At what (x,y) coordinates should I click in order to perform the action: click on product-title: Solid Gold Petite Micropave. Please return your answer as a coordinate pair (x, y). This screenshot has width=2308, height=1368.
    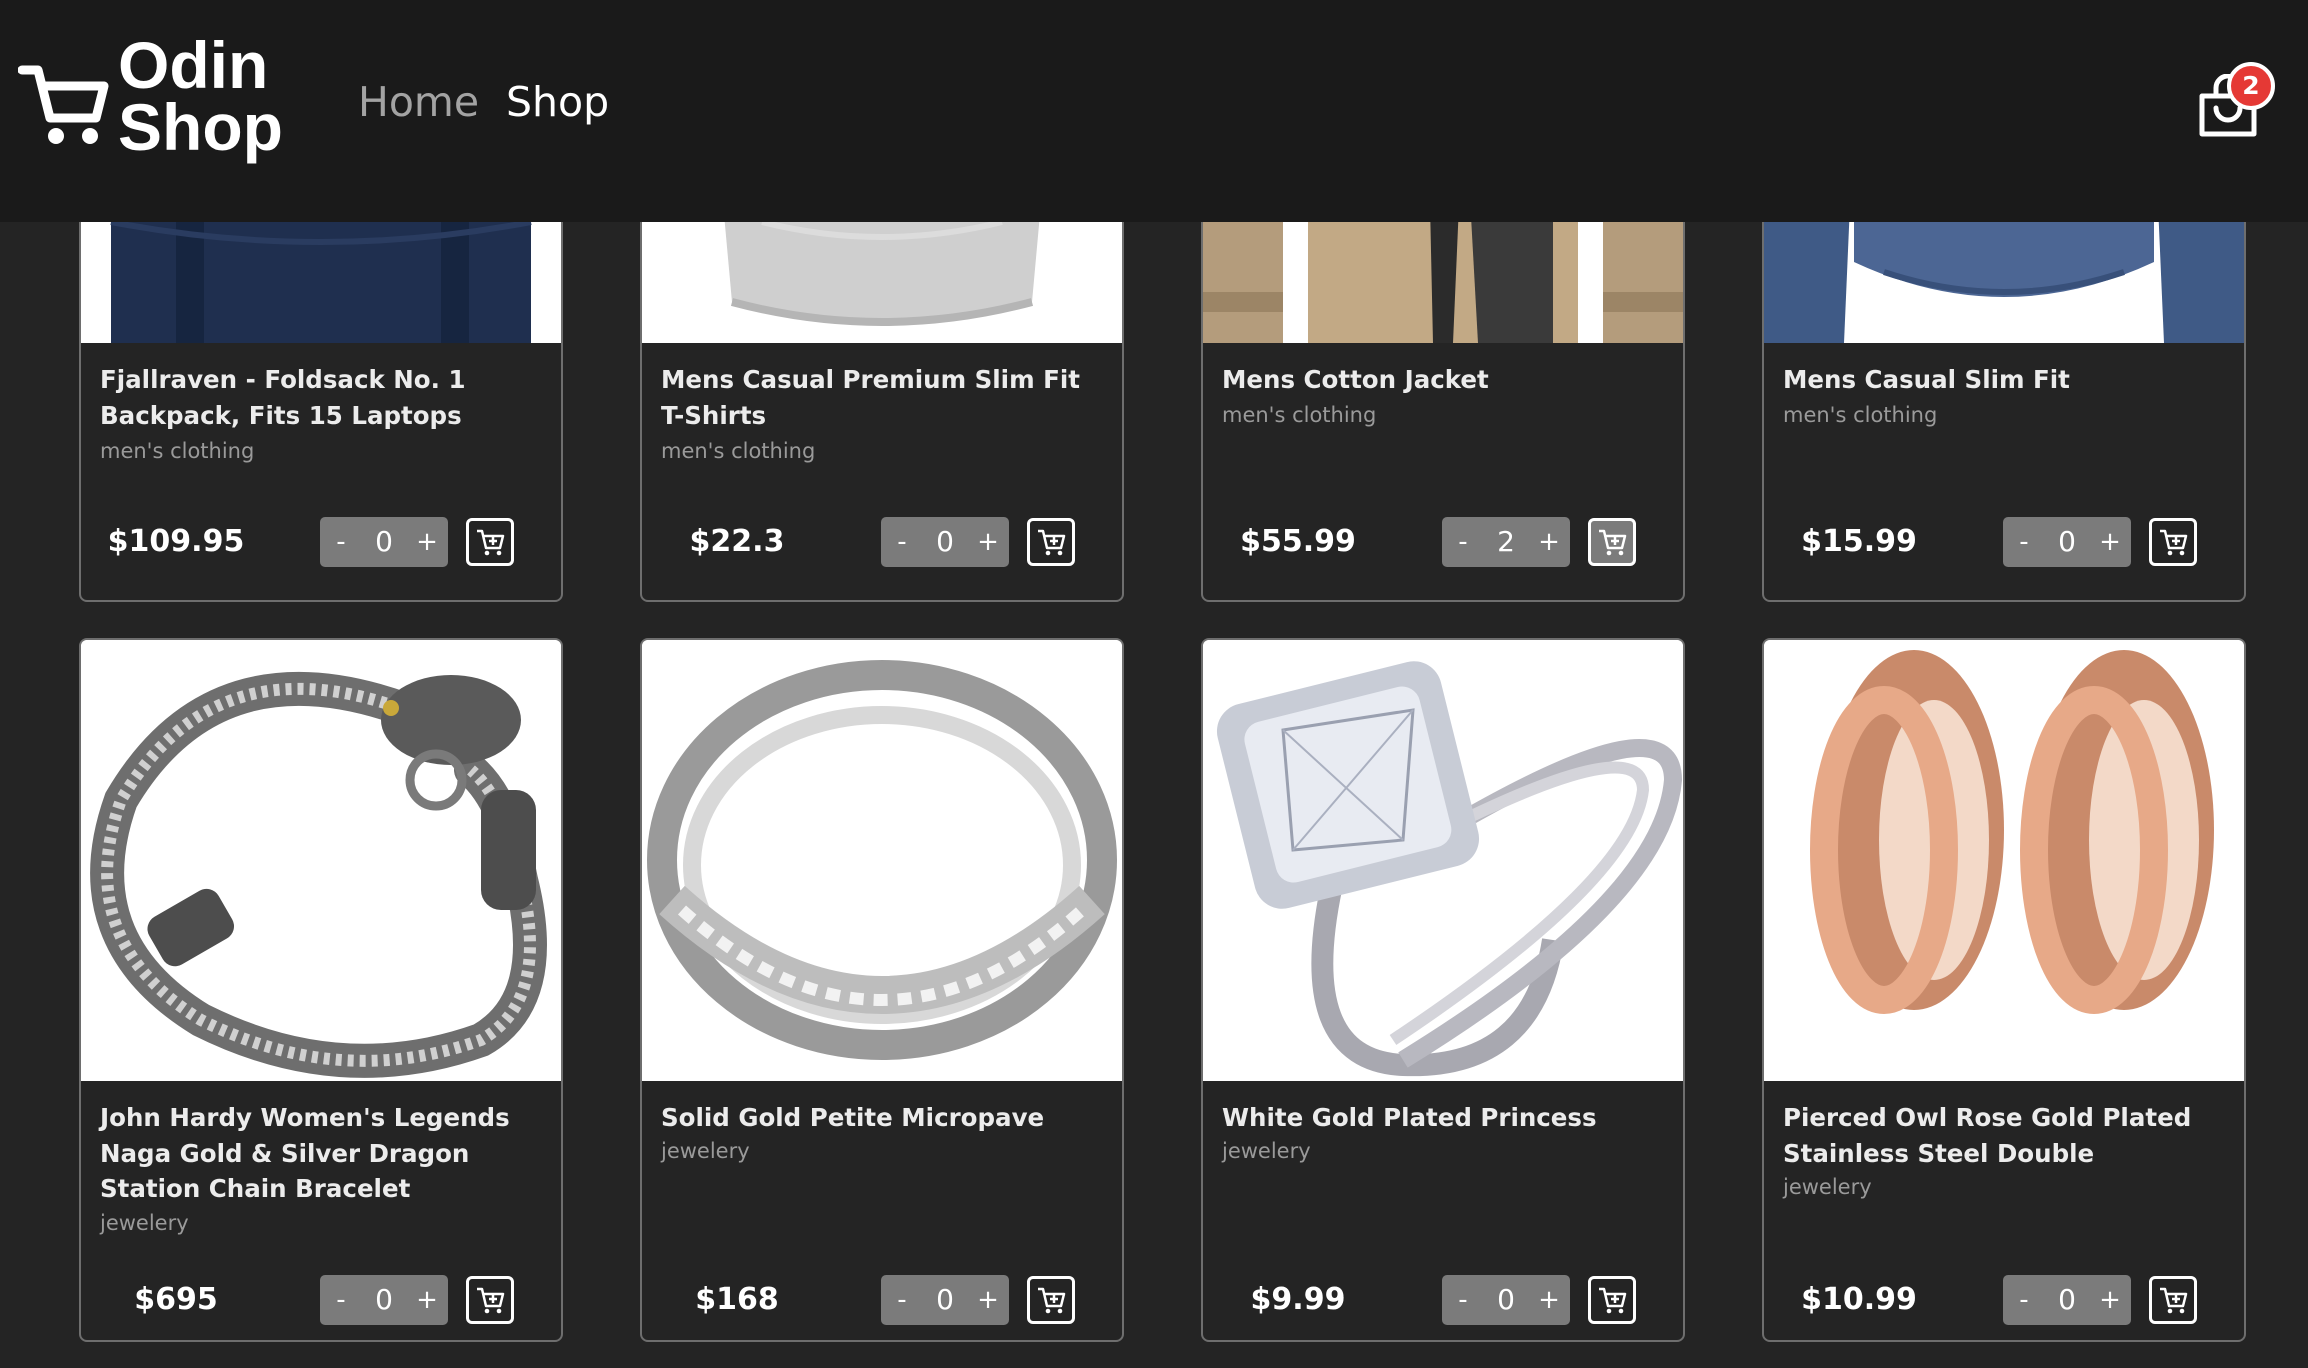
    Looking at the image, I should click on (853, 1117).